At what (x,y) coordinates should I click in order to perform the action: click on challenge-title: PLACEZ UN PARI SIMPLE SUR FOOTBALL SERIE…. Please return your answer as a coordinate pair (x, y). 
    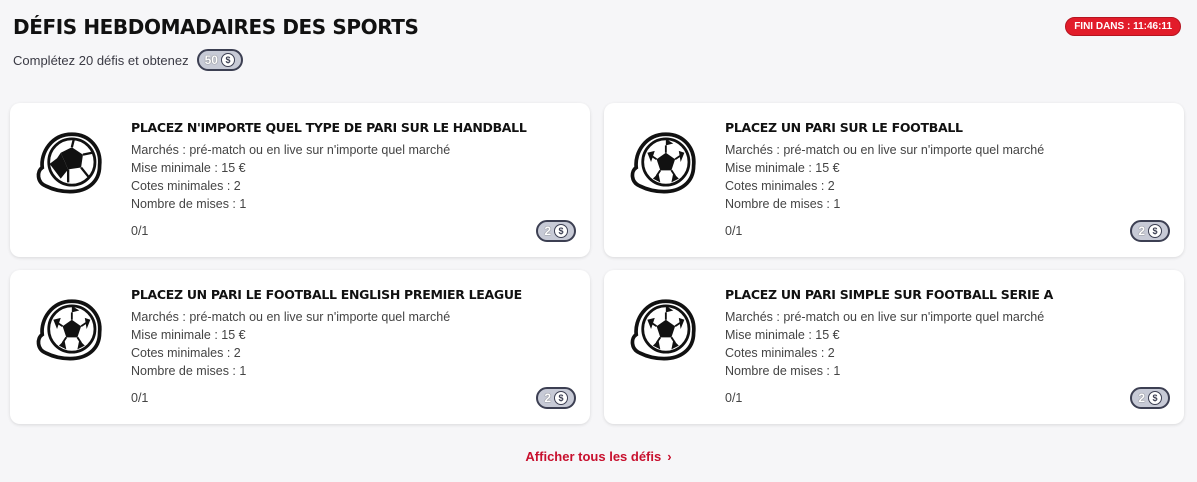
    Looking at the image, I should click on (889, 294).